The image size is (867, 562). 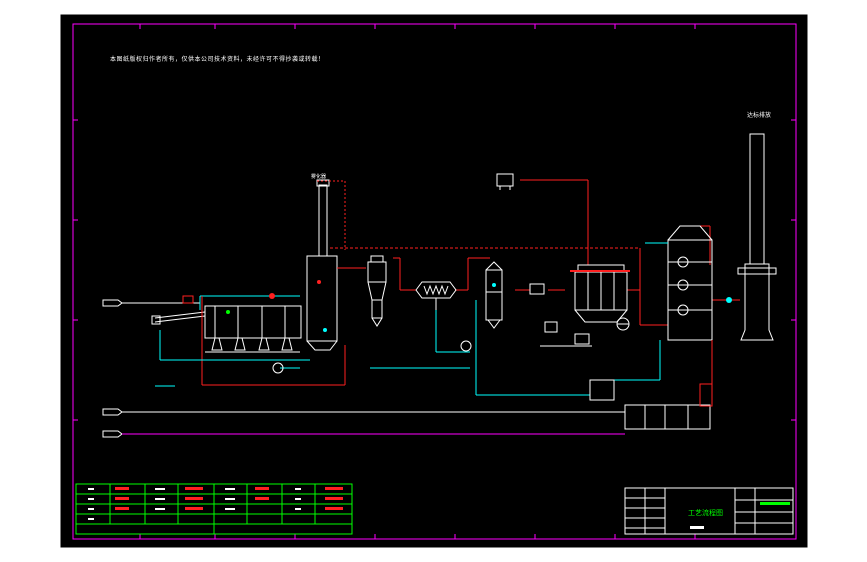 I want to click on copyright-note: 本图纸版权归作者所有，仅供本公司技术资料，未经许可不得抄袭或转载！, so click(x=217, y=59).